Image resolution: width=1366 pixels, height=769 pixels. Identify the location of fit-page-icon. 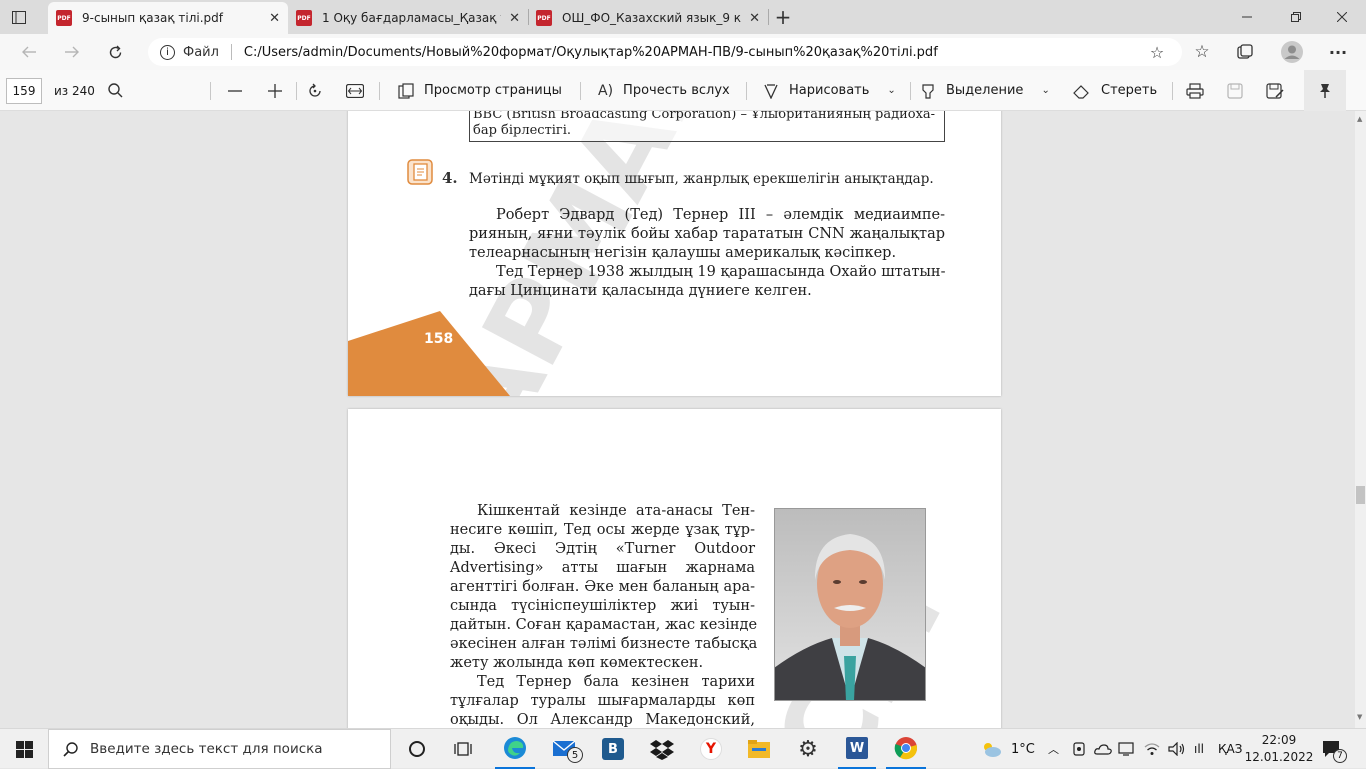
(355, 90).